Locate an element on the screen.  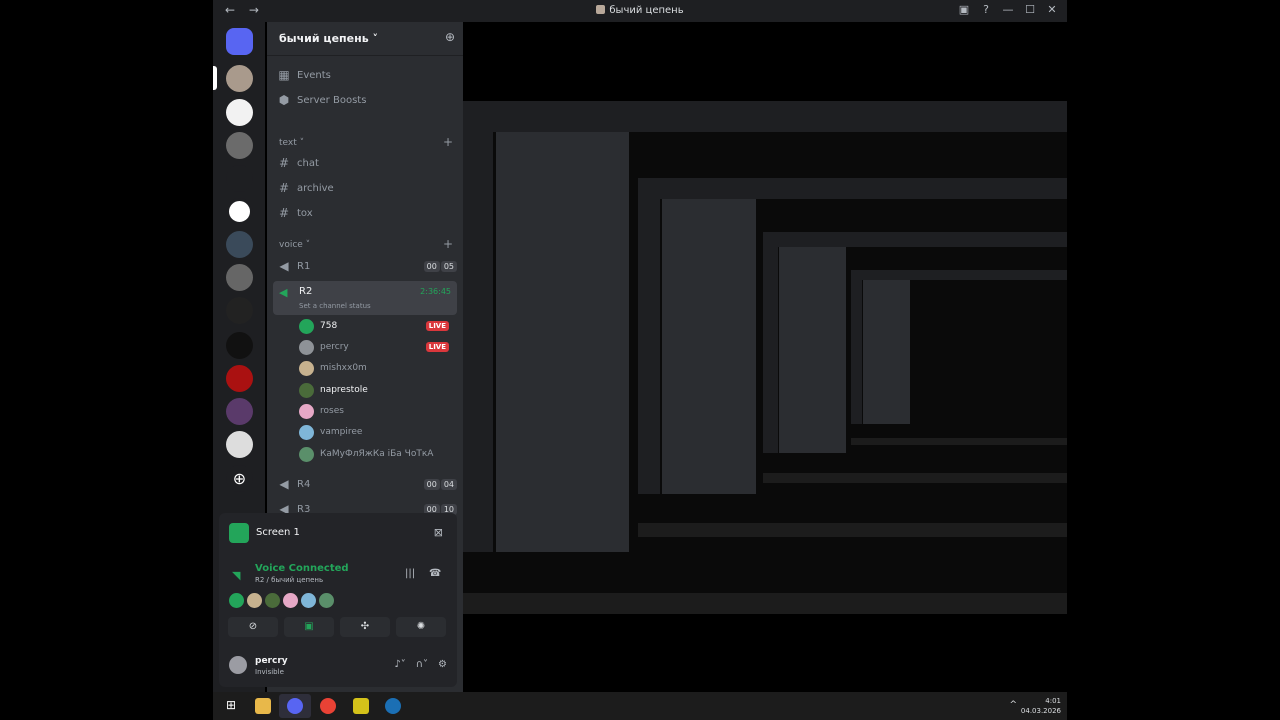
camera-off-button: ⊘ is located at coordinates (253, 627).